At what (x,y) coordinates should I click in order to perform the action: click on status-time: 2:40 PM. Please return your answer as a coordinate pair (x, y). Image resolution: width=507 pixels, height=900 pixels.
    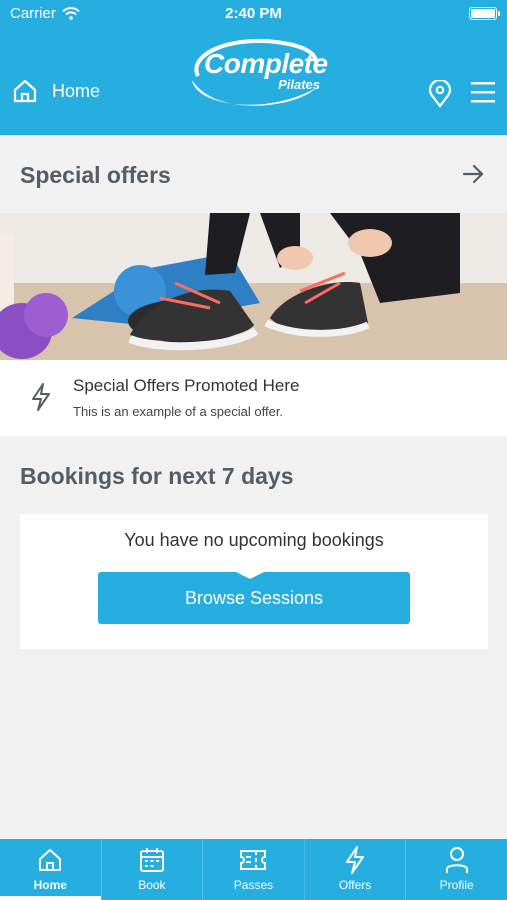
    Looking at the image, I should click on (253, 13).